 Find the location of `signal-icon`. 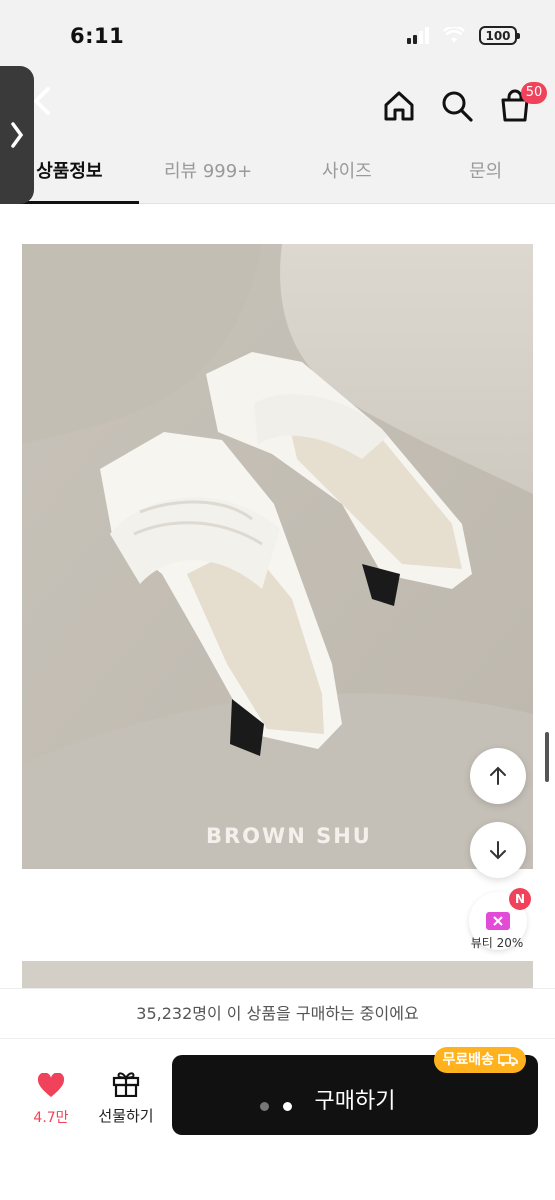

signal-icon is located at coordinates (418, 35).